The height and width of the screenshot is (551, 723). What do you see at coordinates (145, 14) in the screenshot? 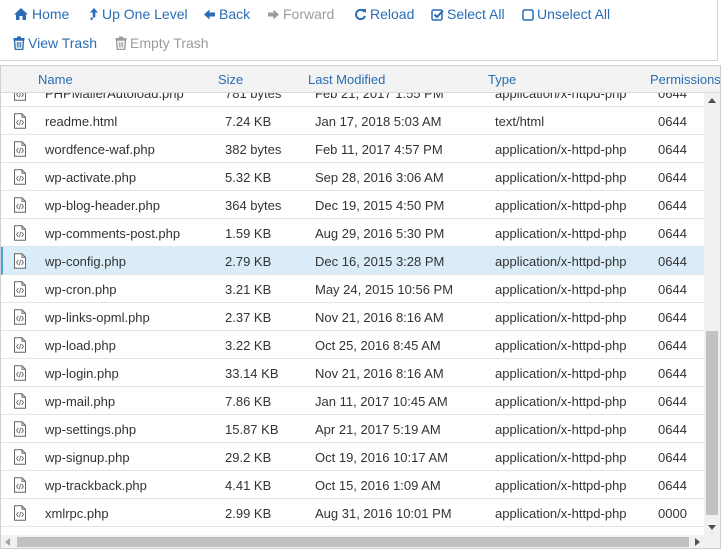
I see `up-one-level-label: Up One Level` at bounding box center [145, 14].